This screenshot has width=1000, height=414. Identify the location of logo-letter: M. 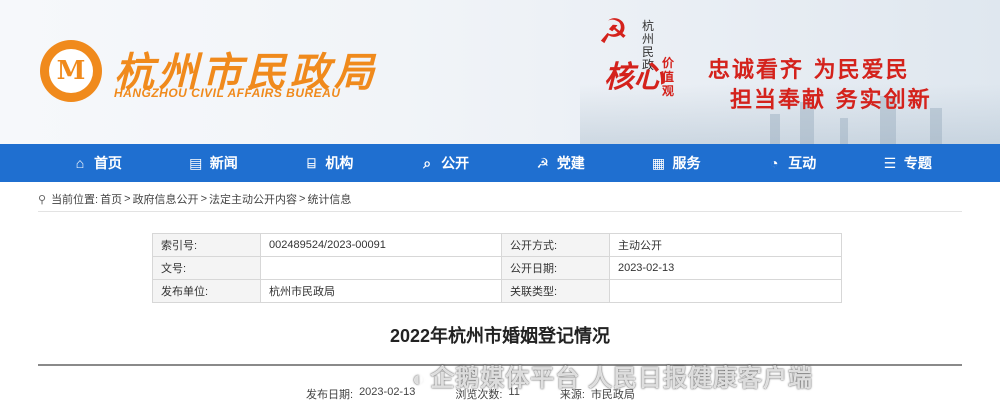
(71, 71).